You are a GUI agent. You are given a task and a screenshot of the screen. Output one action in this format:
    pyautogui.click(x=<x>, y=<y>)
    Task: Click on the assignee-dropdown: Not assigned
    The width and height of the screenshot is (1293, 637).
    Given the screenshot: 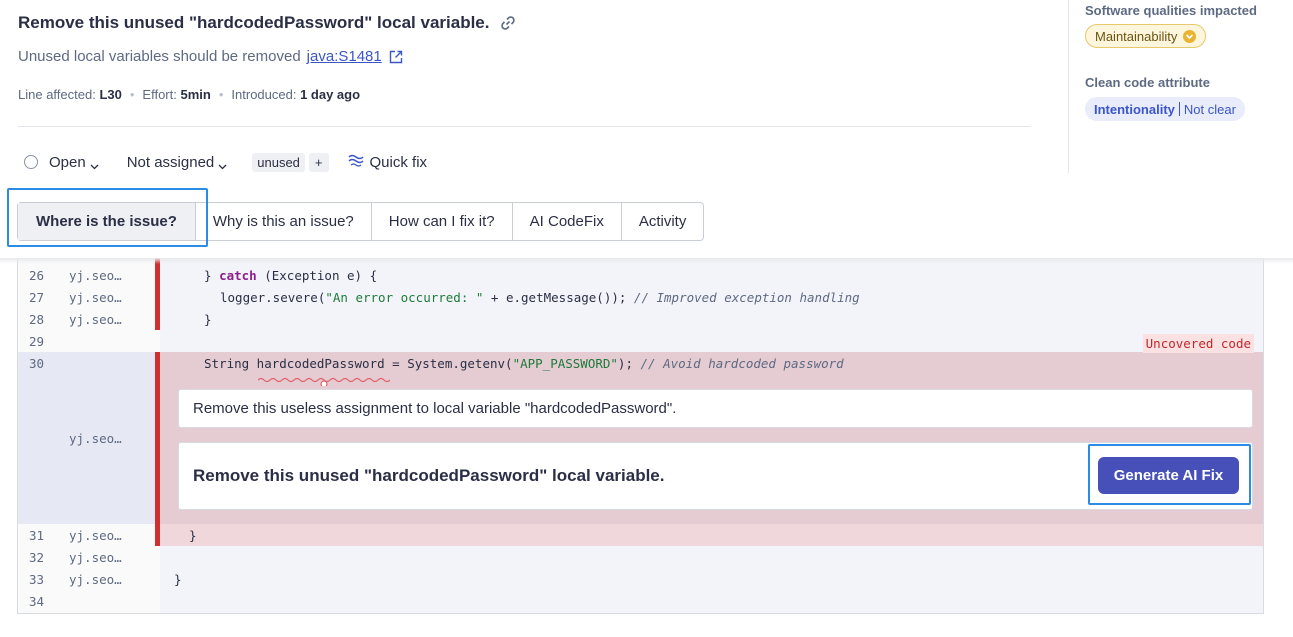 What is the action you would take?
    pyautogui.click(x=177, y=162)
    